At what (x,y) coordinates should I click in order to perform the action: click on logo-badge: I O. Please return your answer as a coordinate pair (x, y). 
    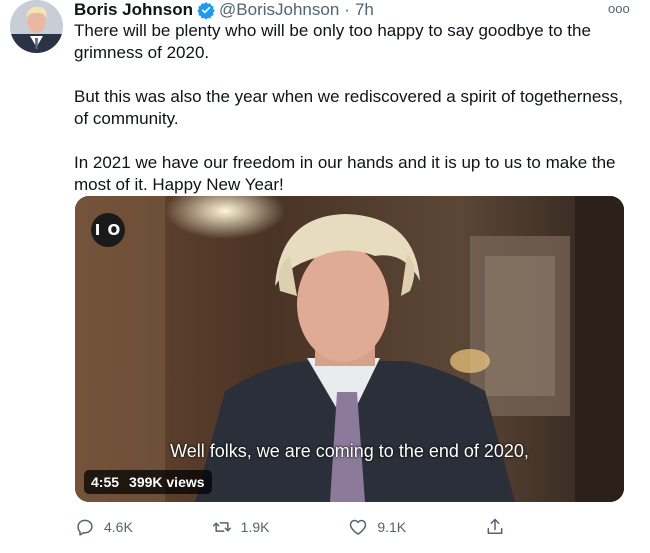
    Looking at the image, I should click on (108, 230).